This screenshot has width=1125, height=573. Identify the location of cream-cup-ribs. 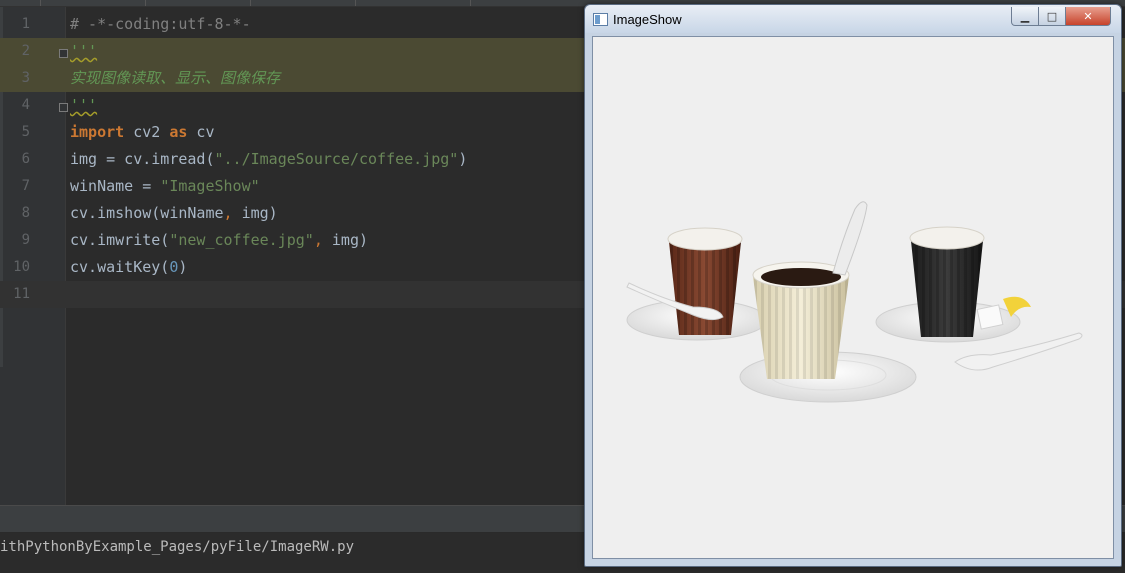
(801, 328).